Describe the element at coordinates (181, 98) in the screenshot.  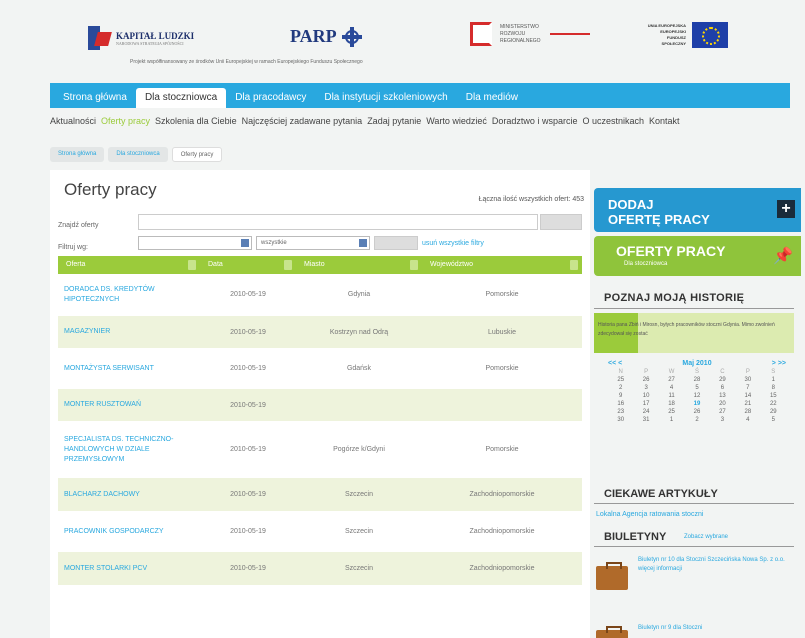
I see `tab-dla-stoczniowca: Dla stoczniowca` at that location.